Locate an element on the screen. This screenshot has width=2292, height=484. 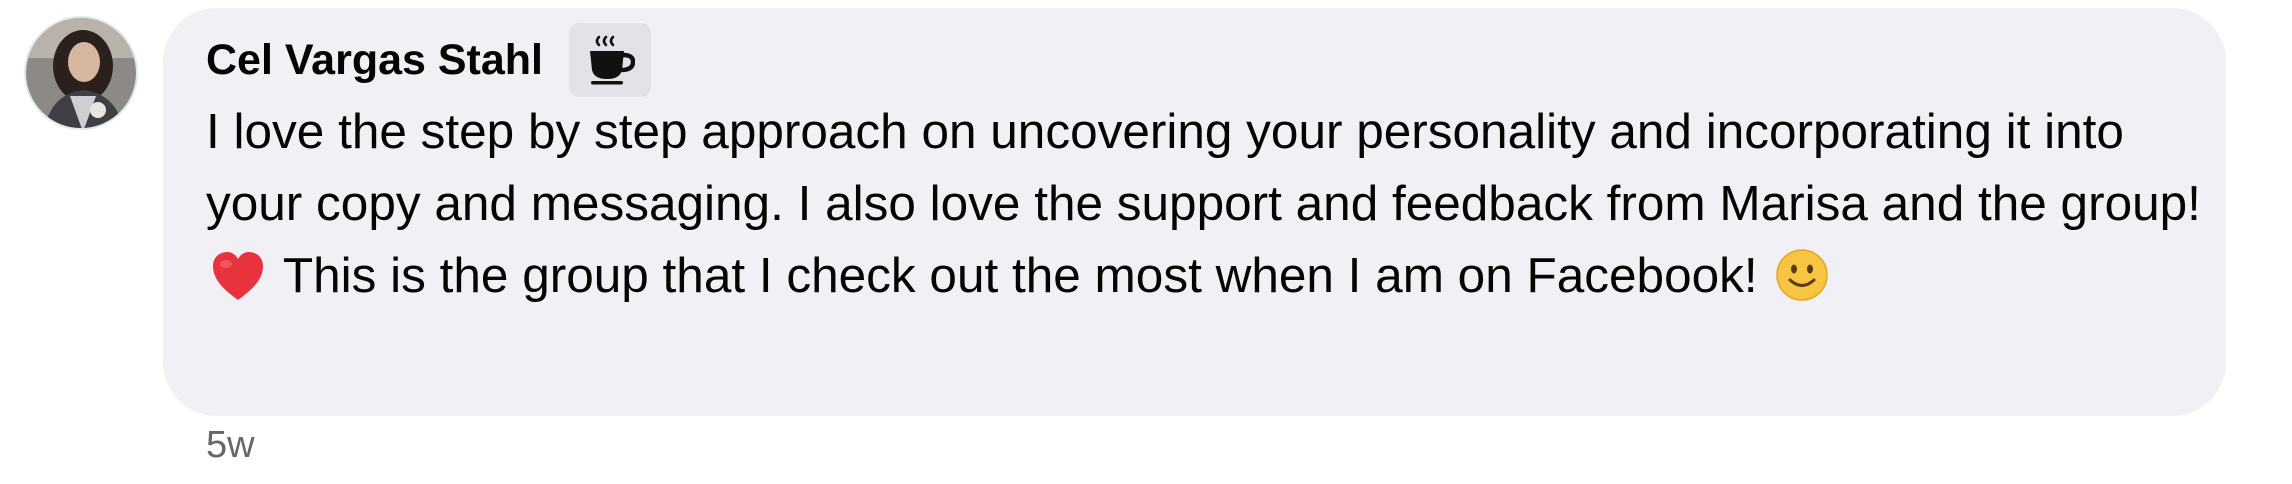
coffee-cup-glyph is located at coordinates (612, 60).